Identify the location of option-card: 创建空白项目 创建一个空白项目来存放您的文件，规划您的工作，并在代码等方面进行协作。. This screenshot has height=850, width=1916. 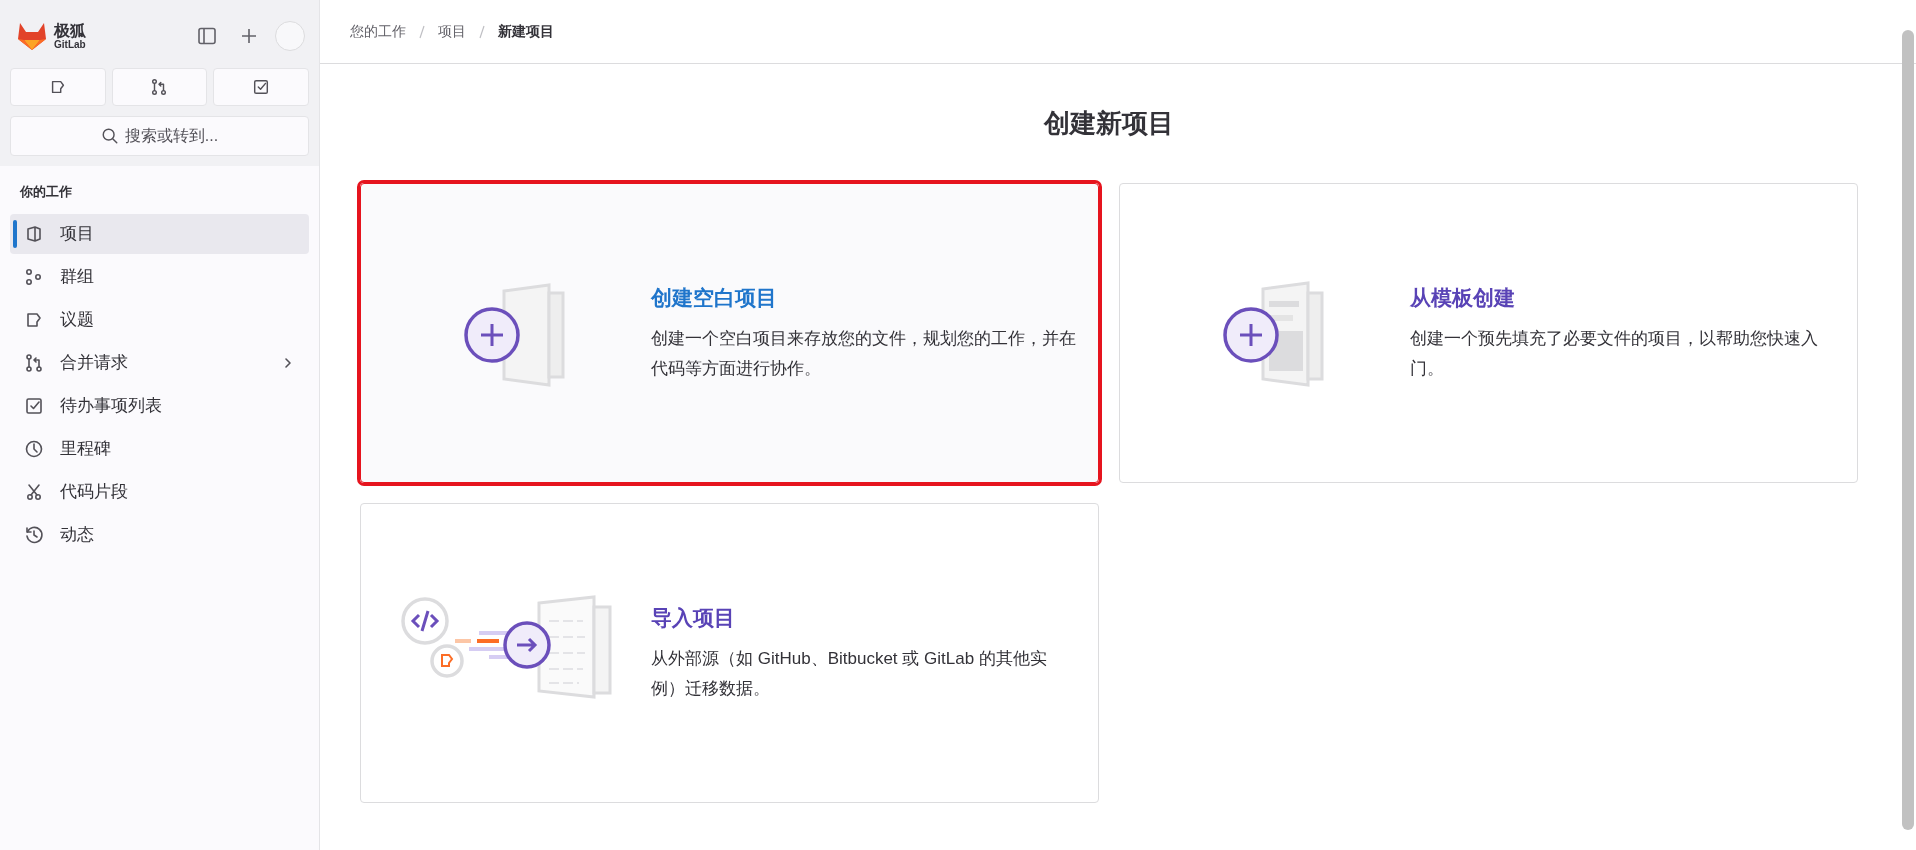
(729, 333).